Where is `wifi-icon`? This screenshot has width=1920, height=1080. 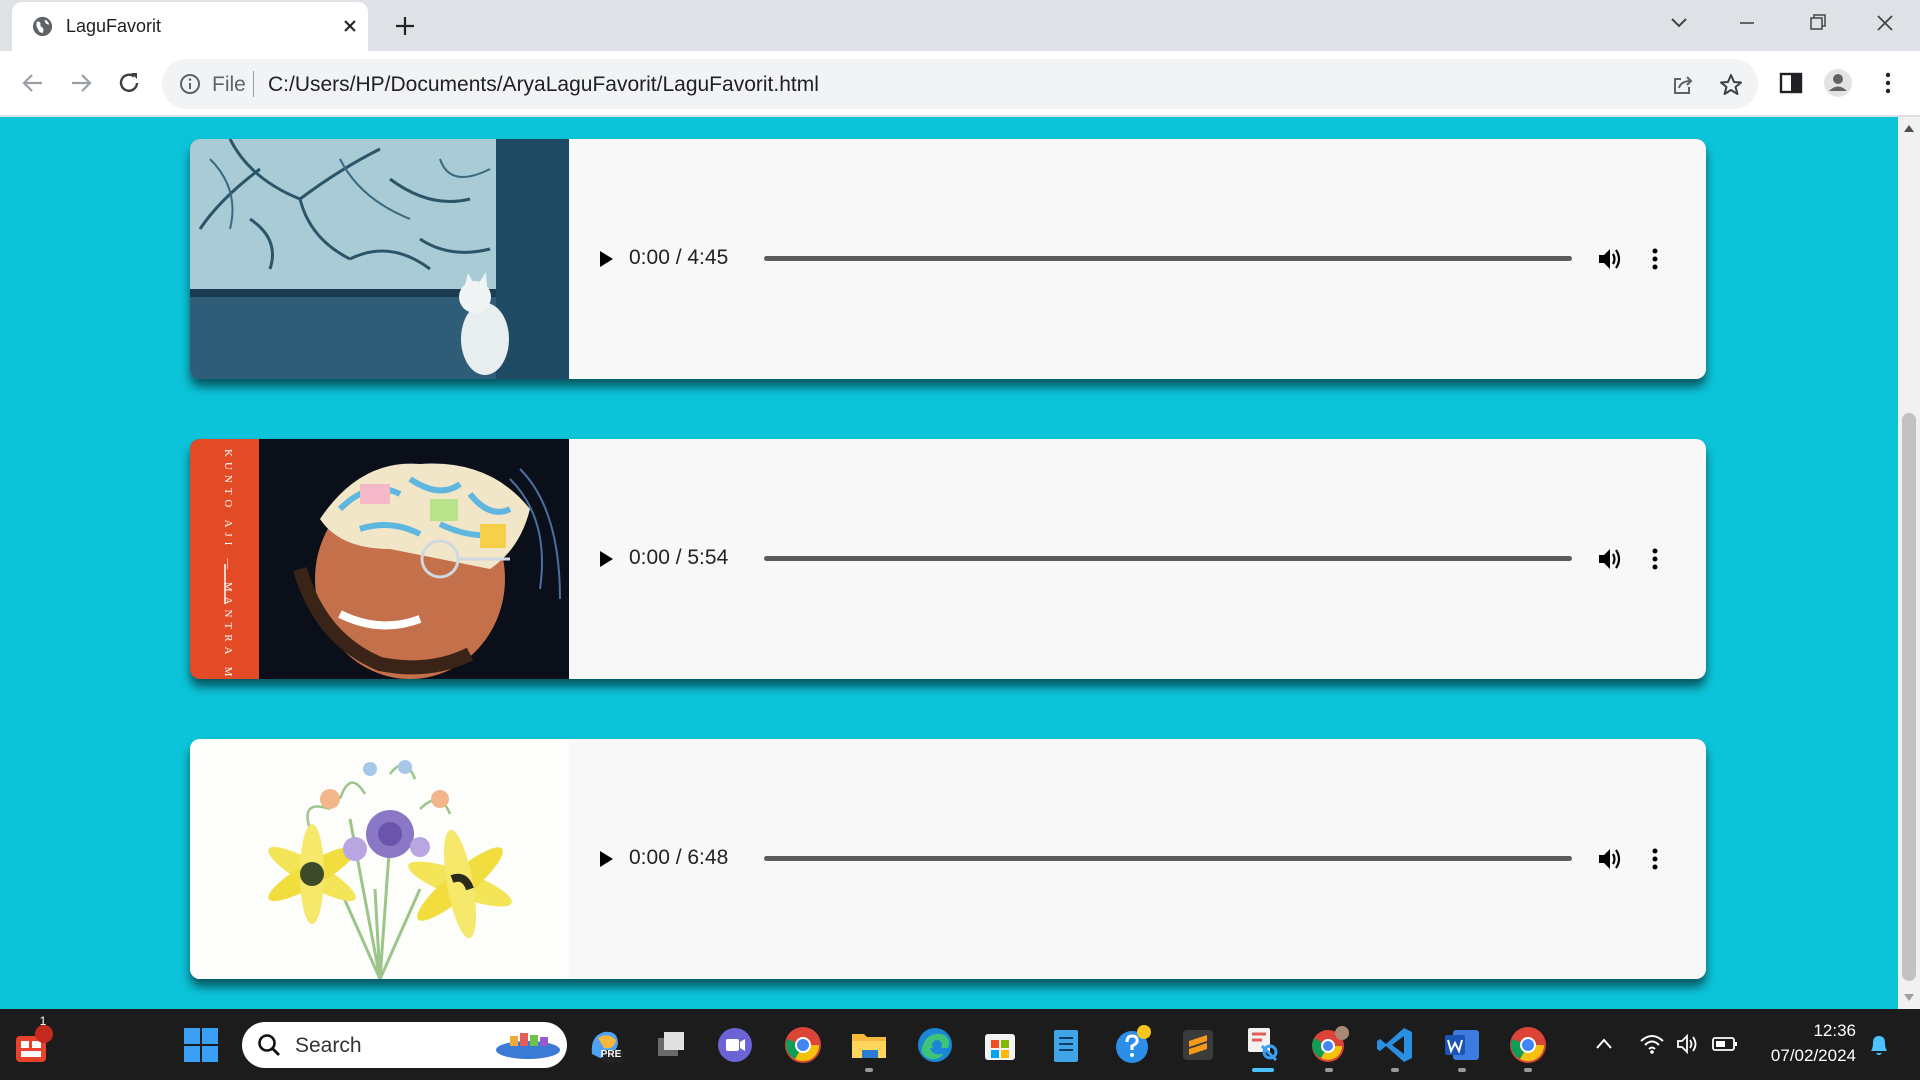 wifi-icon is located at coordinates (1652, 1044).